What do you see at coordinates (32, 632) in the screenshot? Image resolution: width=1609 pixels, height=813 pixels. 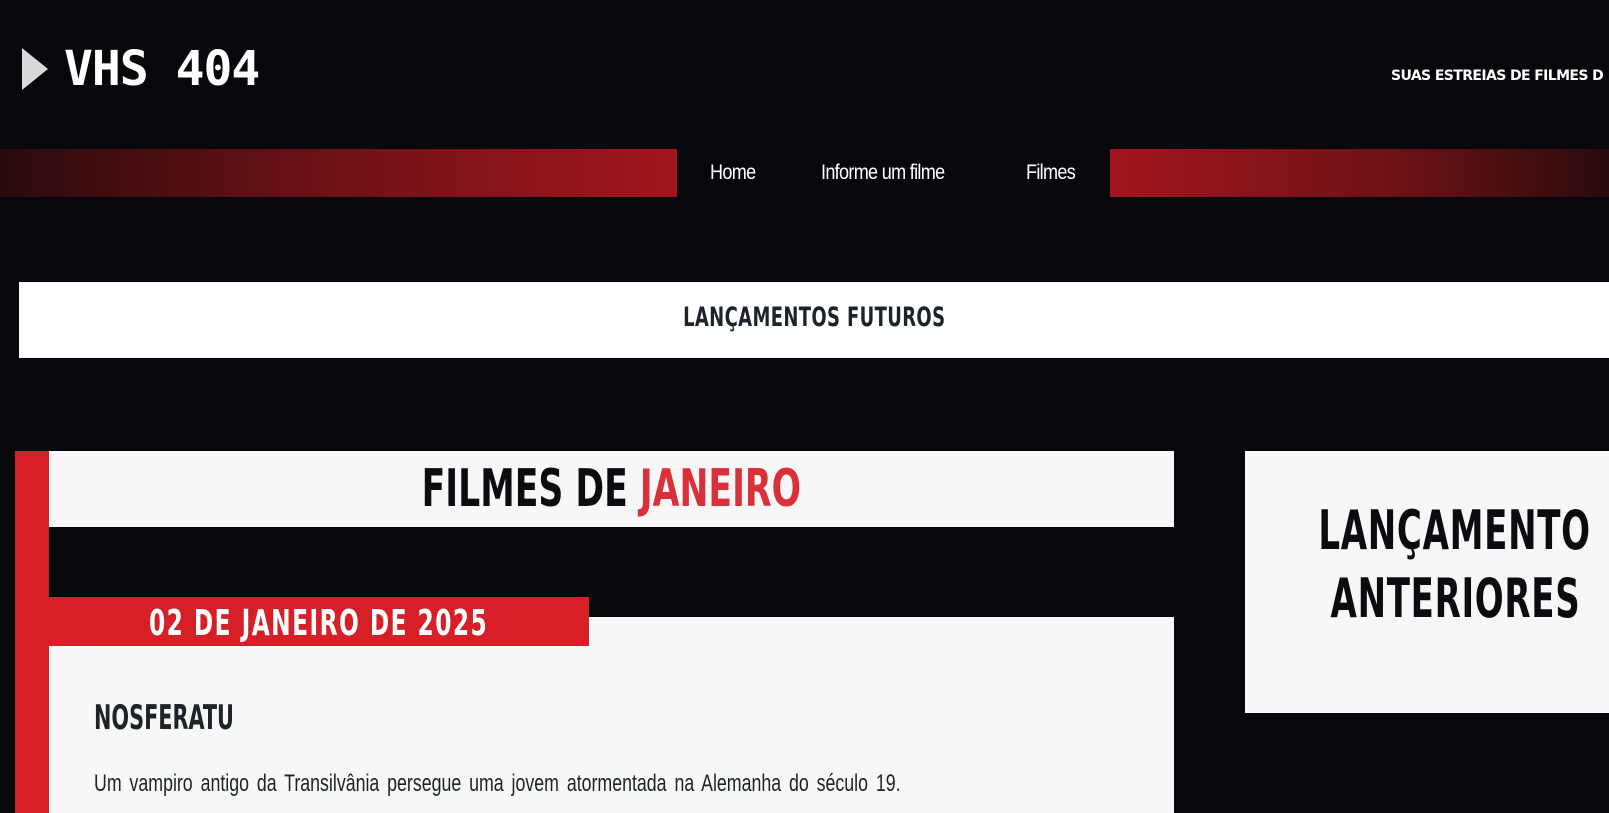 I see `month-accent-stripe` at bounding box center [32, 632].